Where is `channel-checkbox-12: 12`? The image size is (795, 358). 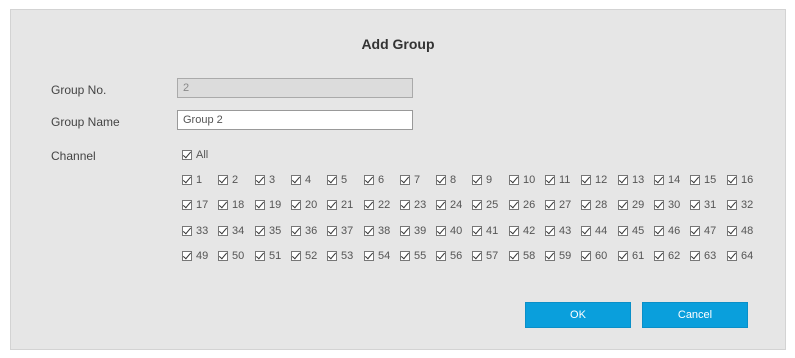
channel-checkbox-12: 12 is located at coordinates (594, 180).